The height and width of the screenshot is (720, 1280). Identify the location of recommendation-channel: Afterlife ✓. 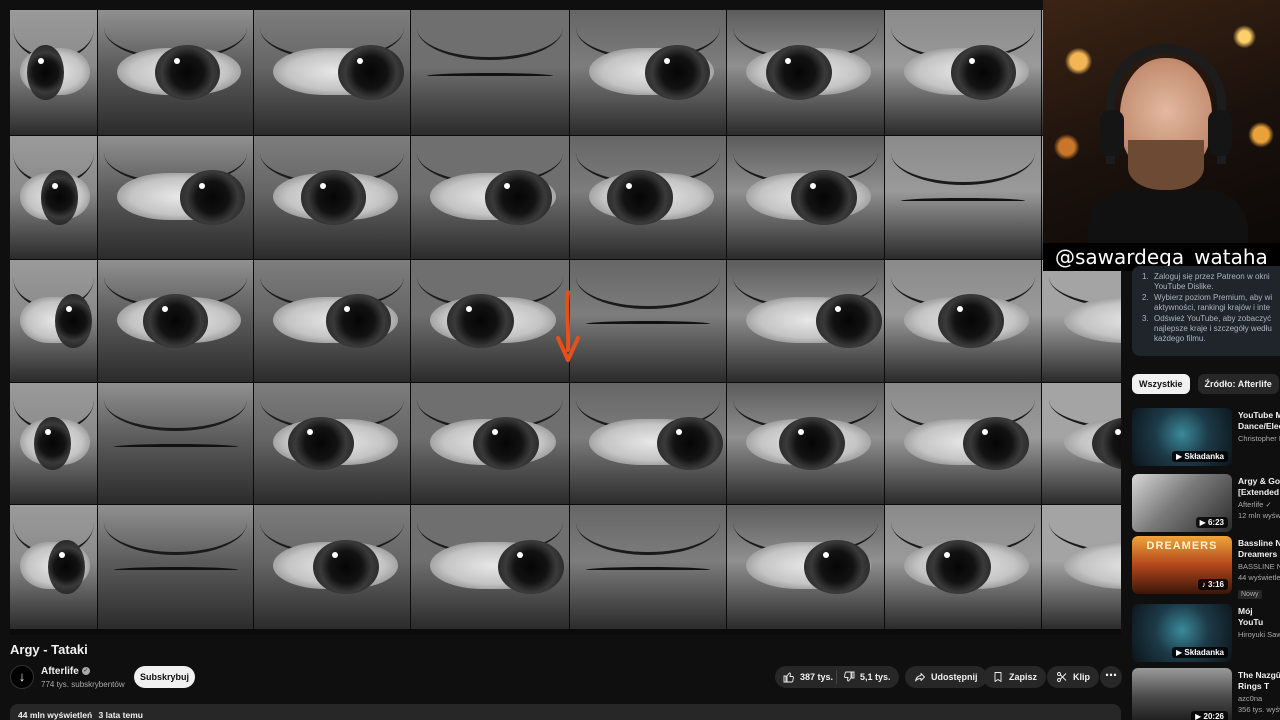
(1259, 504).